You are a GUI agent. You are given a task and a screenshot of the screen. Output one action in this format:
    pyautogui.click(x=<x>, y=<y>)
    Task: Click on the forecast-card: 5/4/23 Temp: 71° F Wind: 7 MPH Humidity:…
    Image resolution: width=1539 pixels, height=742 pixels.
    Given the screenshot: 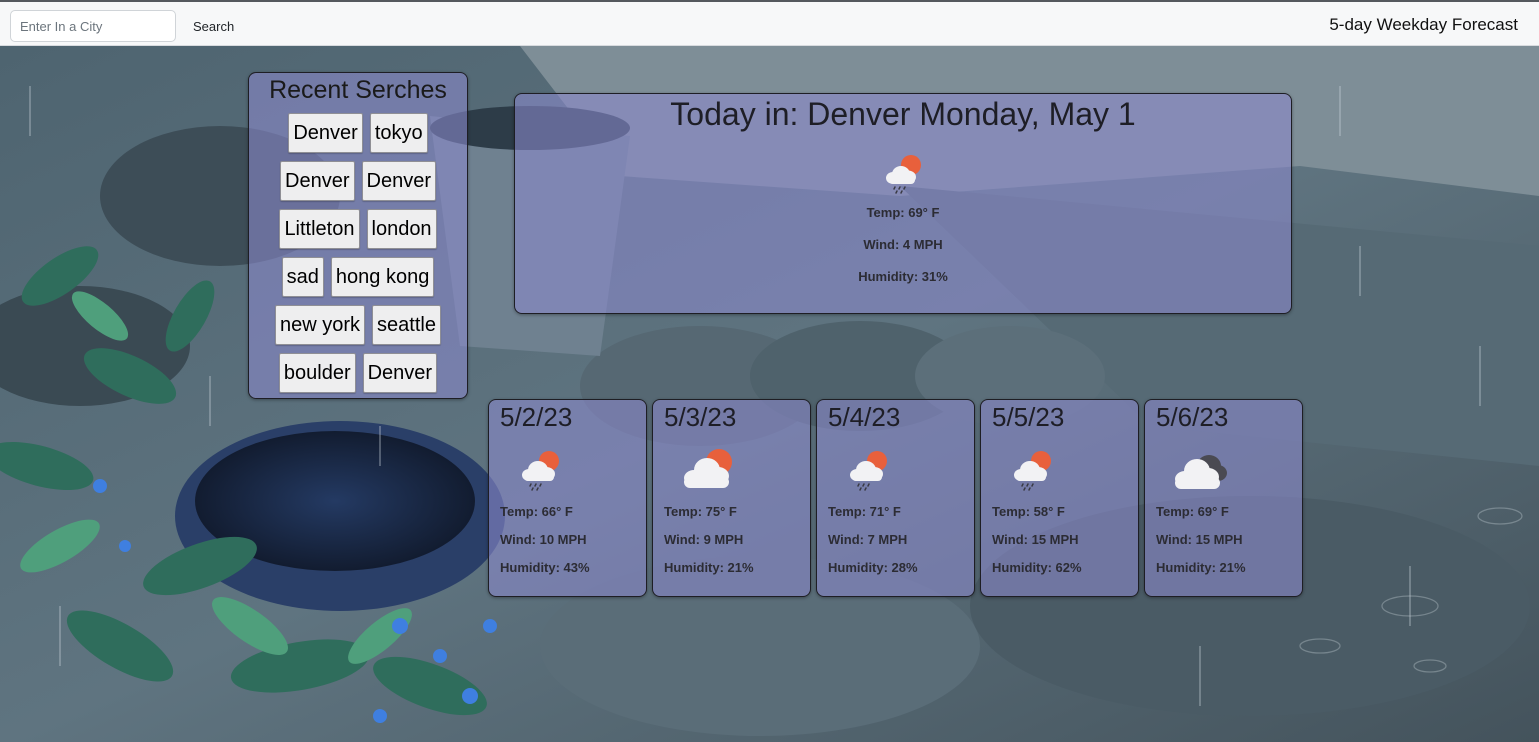 What is the action you would take?
    pyautogui.click(x=895, y=498)
    